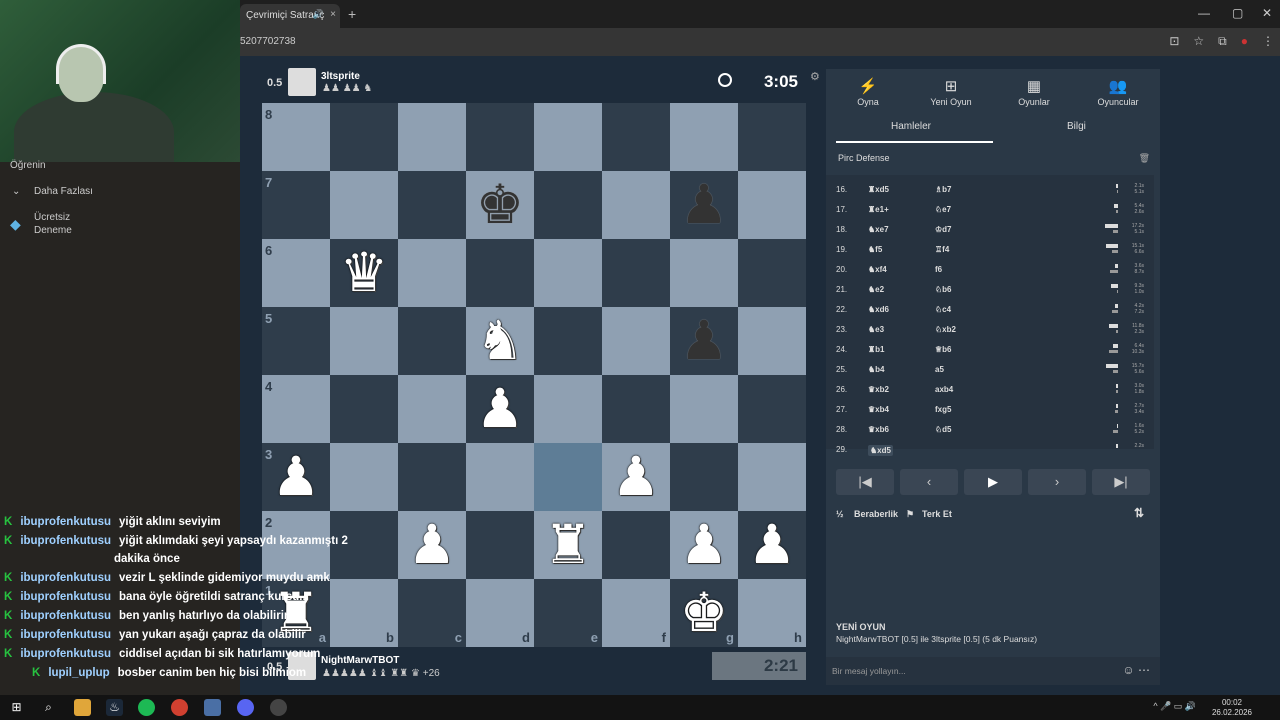  What do you see at coordinates (278, 707) in the screenshot?
I see `obs-icon` at bounding box center [278, 707].